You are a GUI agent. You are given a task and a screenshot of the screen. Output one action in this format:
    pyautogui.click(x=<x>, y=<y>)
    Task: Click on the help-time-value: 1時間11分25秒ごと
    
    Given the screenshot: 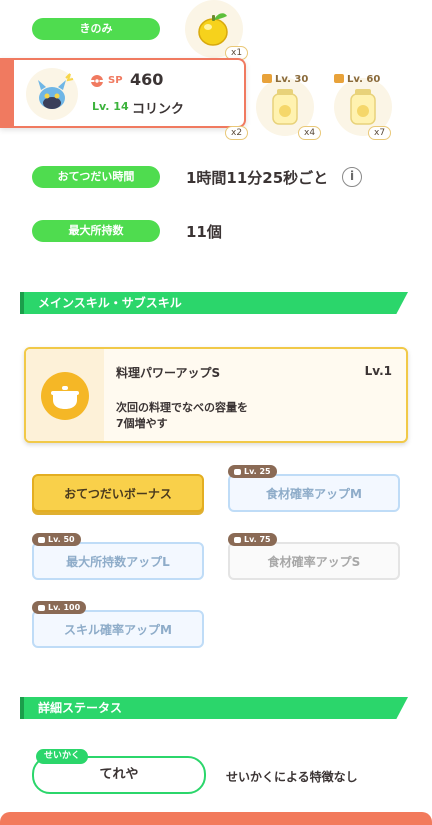 What is the action you would take?
    pyautogui.click(x=257, y=178)
    